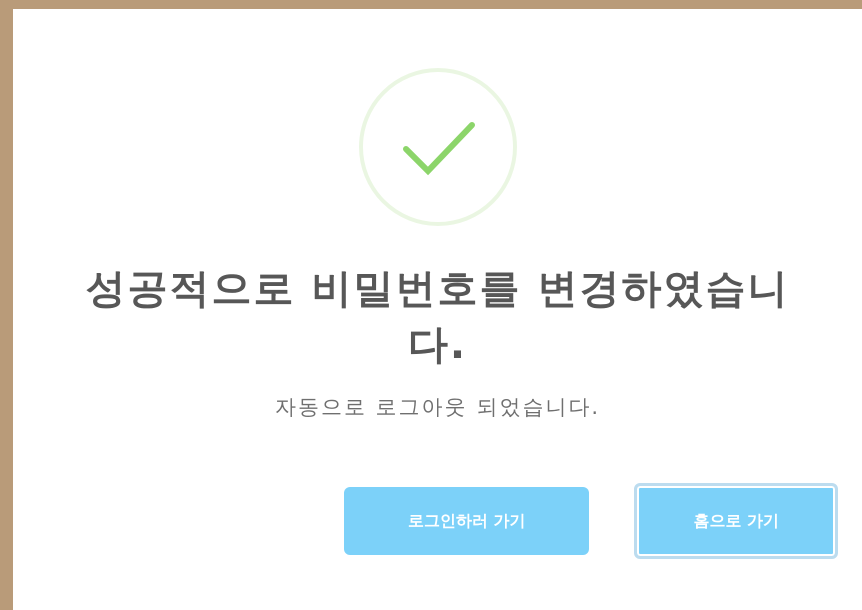 The height and width of the screenshot is (610, 862). What do you see at coordinates (467, 521) in the screenshot?
I see `login-button: 로그인하러 가기` at bounding box center [467, 521].